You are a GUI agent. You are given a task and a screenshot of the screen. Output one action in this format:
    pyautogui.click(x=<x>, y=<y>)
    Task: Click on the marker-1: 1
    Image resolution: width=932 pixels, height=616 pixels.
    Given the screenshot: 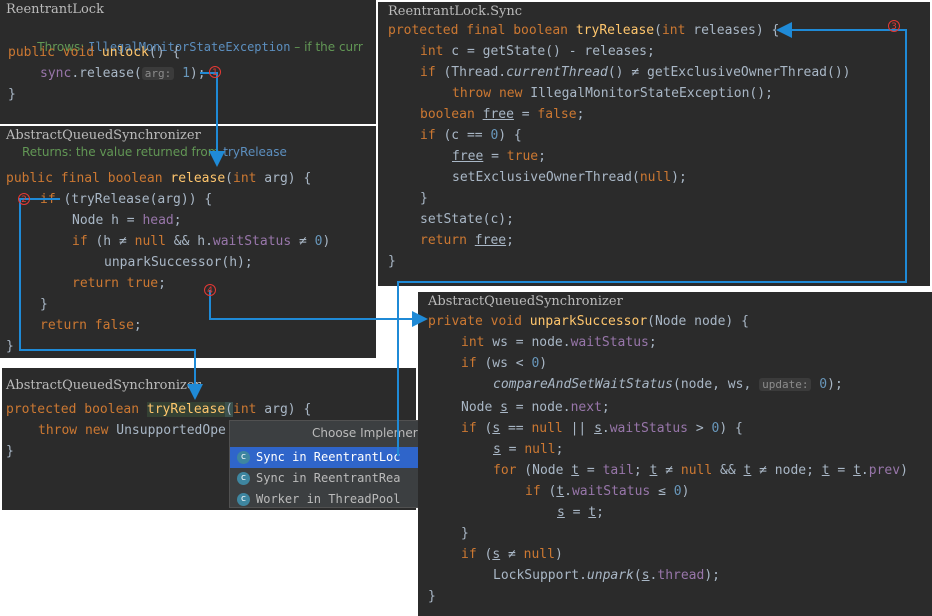 What is the action you would take?
    pyautogui.click(x=215, y=72)
    